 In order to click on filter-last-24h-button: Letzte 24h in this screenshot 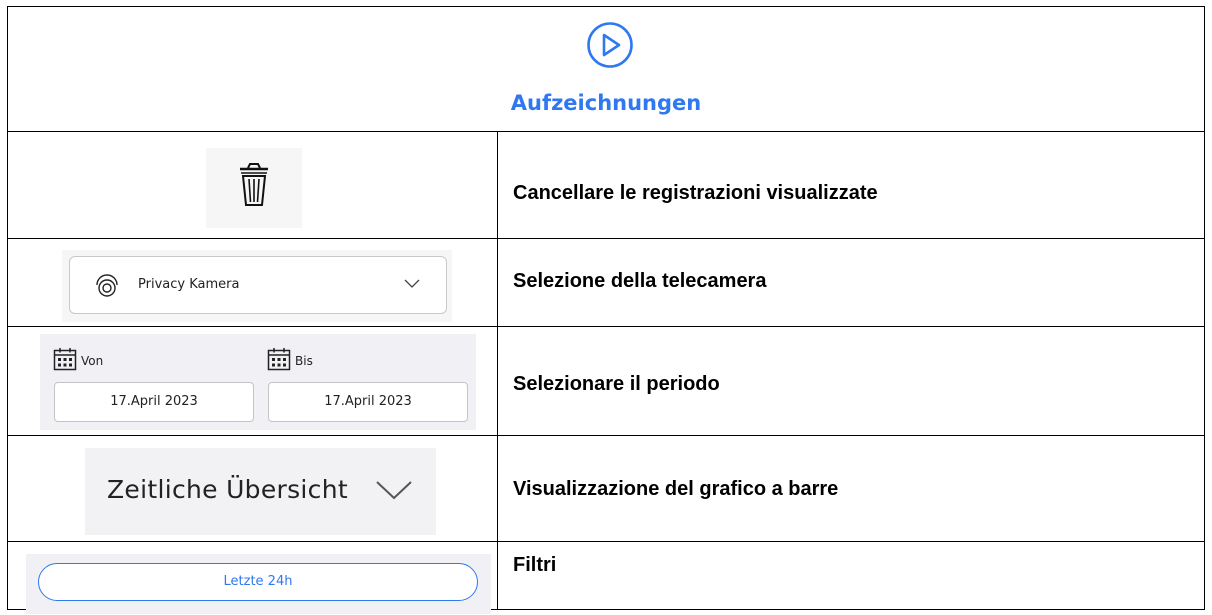, I will do `click(258, 582)`.